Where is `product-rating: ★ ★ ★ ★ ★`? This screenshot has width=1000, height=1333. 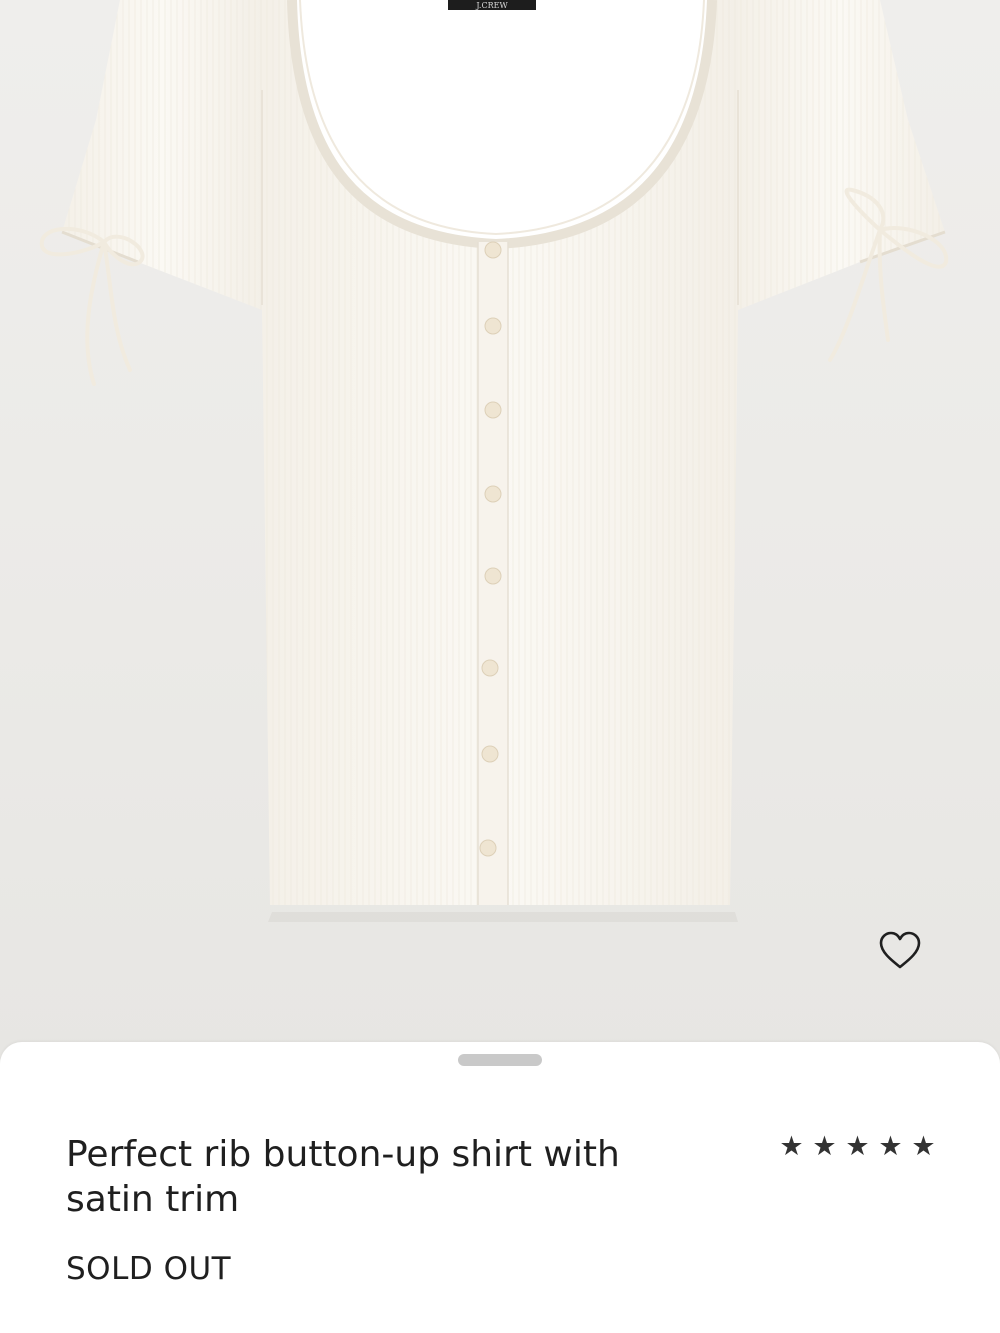 product-rating: ★ ★ ★ ★ ★ is located at coordinates (857, 1147).